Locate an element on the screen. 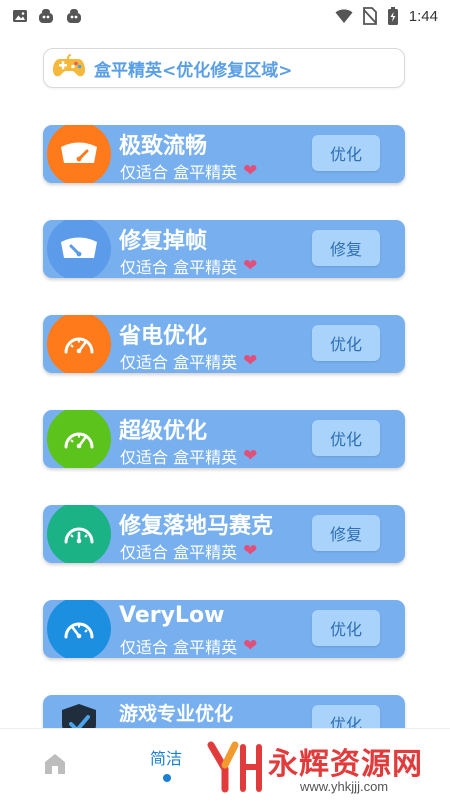 The width and height of the screenshot is (450, 801). card-title: 游戏专业优化 is located at coordinates (176, 714).